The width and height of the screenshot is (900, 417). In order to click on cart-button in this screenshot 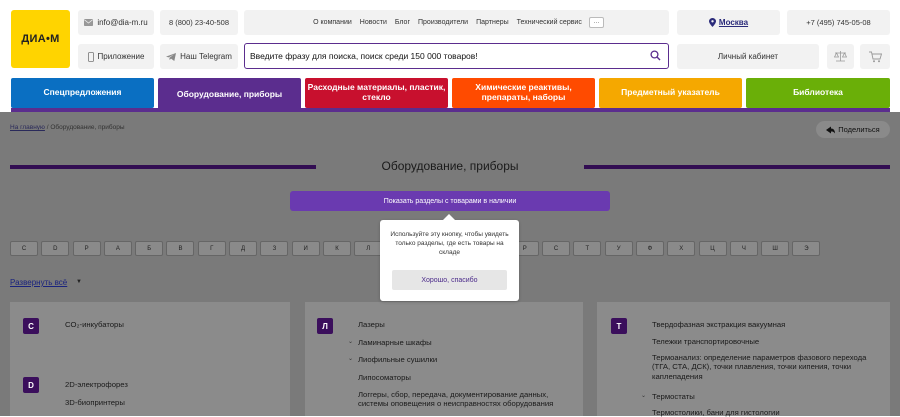, I will do `click(875, 56)`.